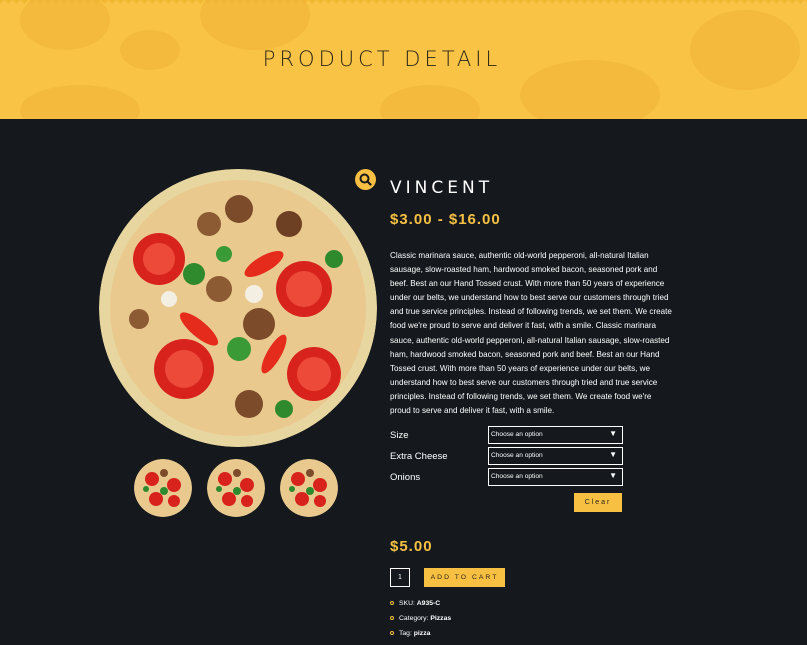 This screenshot has width=807, height=645. I want to click on quantity-input: 1, so click(400, 577).